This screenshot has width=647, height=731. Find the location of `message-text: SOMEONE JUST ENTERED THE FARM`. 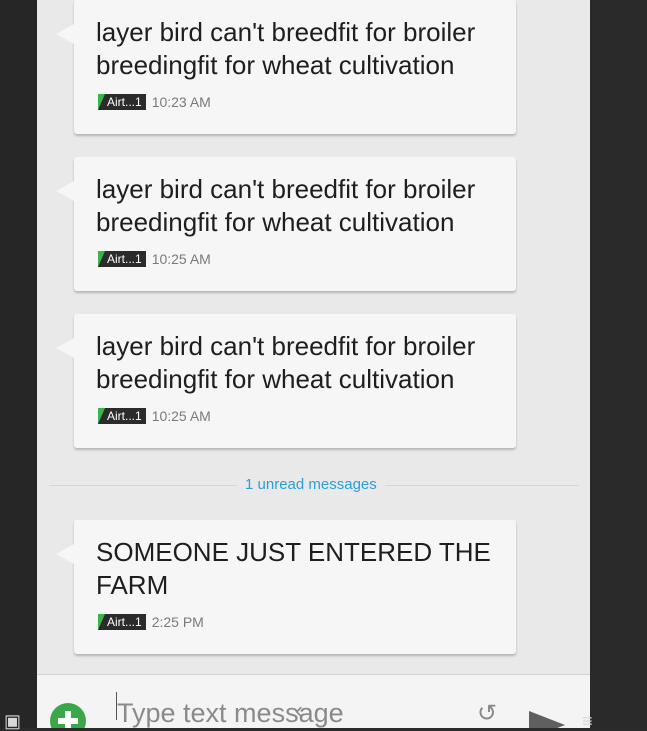

message-text: SOMEONE JUST ENTERED THE FARM is located at coordinates (293, 568).